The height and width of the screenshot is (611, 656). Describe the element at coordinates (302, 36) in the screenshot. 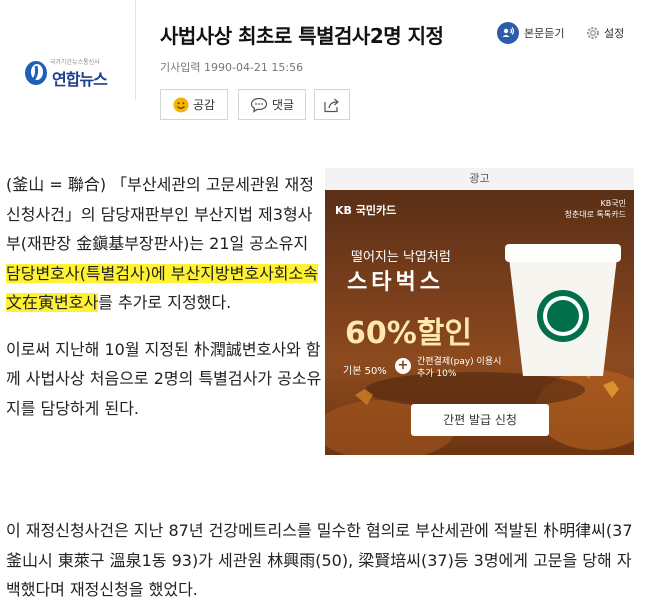

I see `article-title: 사법사상 최초로 특별검사2명 지정` at that location.